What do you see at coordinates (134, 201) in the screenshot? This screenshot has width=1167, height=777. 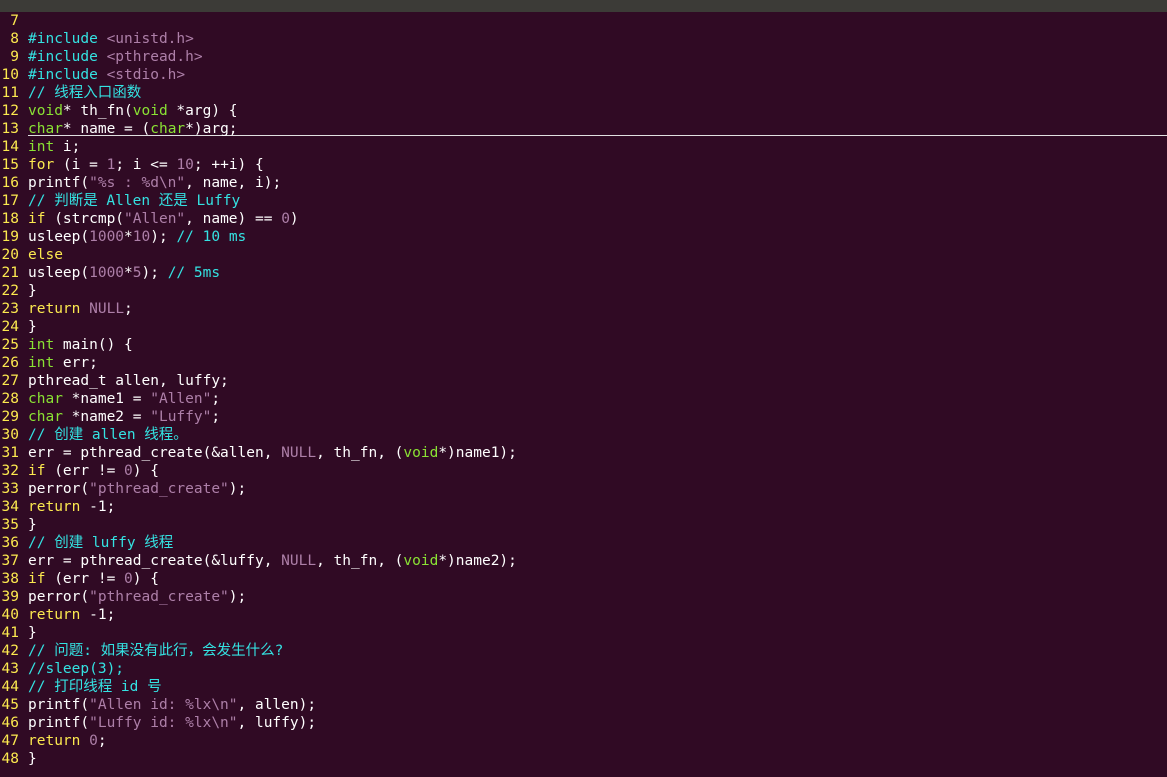 I see `code-token: // 判断是 Allen 还是 Luffy` at bounding box center [134, 201].